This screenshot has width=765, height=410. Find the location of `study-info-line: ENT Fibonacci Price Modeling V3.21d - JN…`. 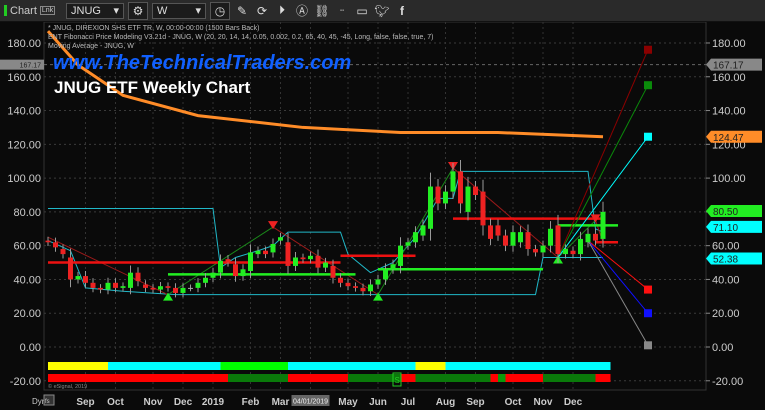

study-info-line: ENT Fibonacci Price Modeling V3.21d - JN… is located at coordinates (240, 37).